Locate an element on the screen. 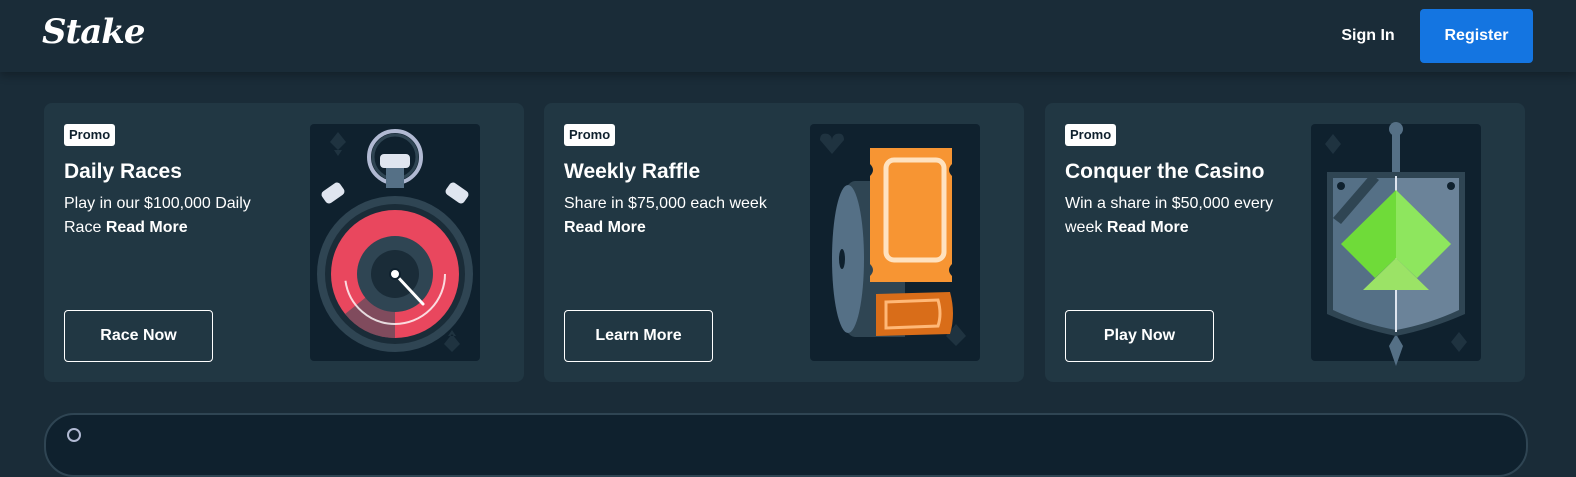  promo-art-daily-races is located at coordinates (395, 242).